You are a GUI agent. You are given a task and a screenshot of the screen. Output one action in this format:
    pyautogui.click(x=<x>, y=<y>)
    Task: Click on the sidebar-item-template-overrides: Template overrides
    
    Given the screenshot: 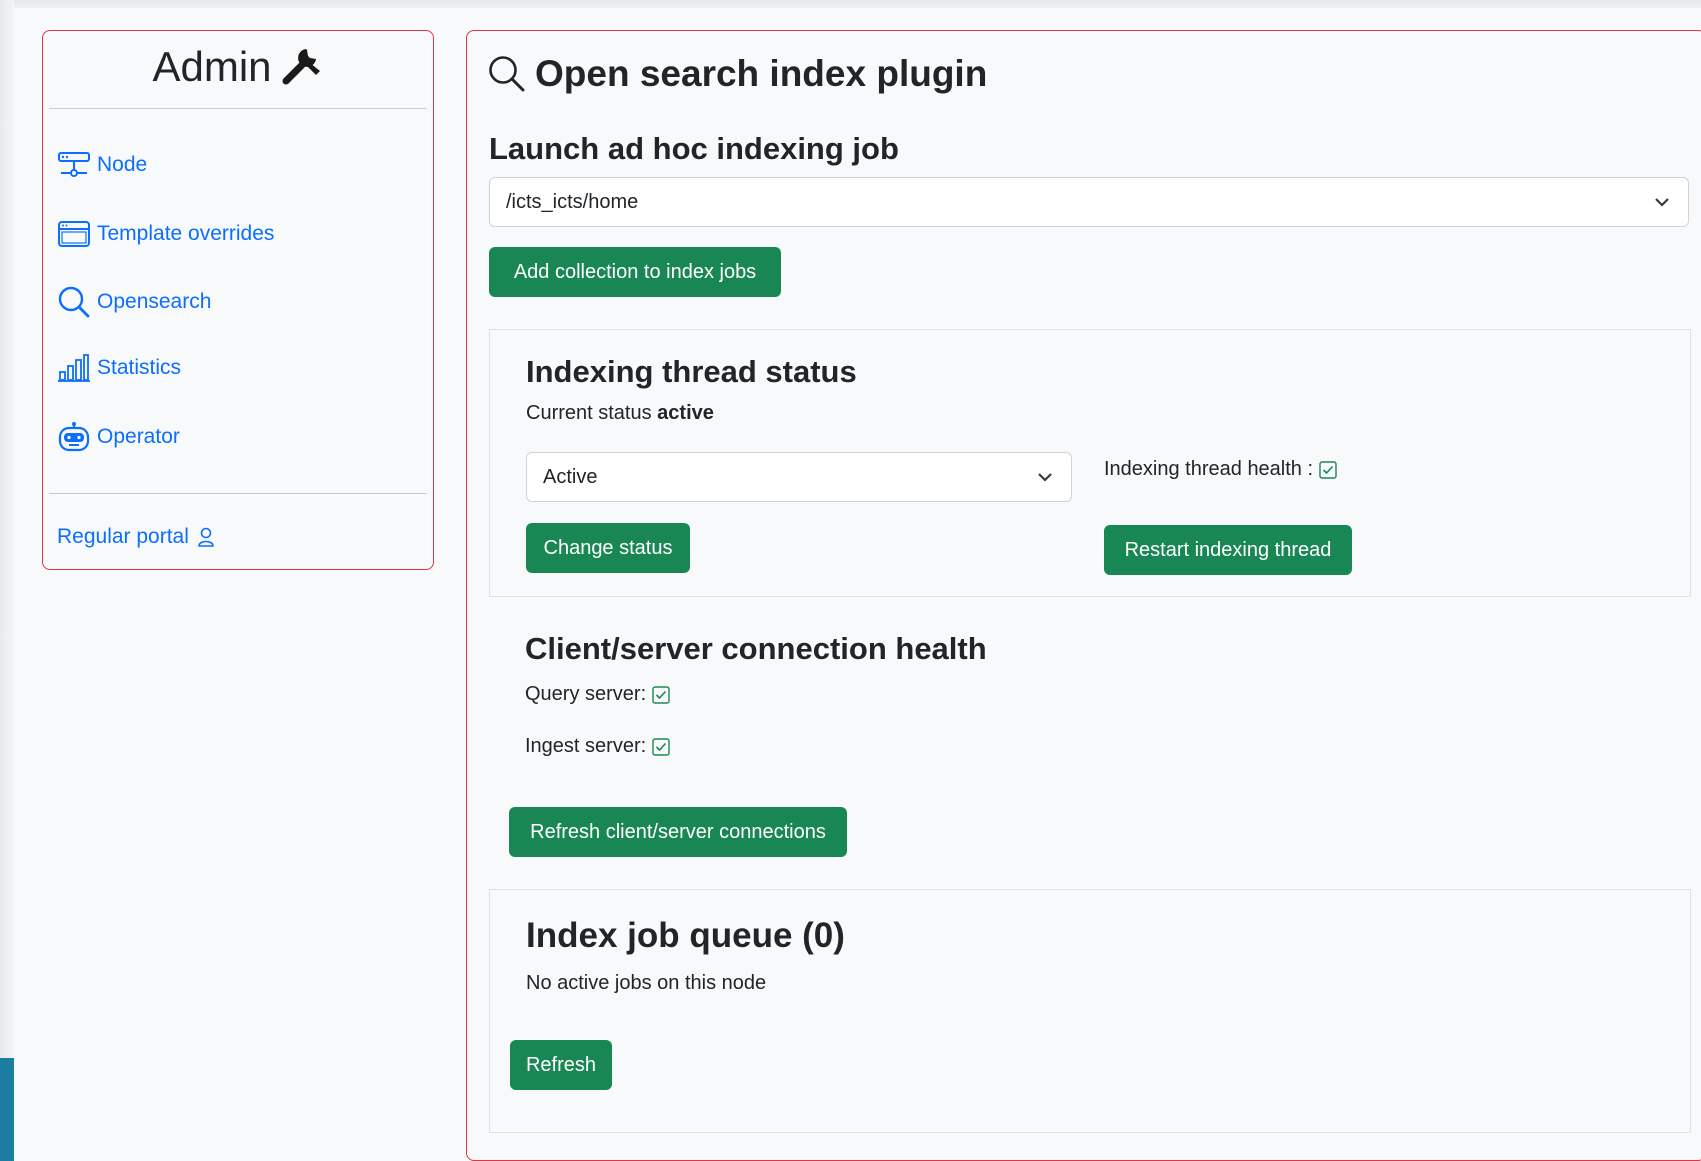 What is the action you would take?
    pyautogui.click(x=165, y=234)
    